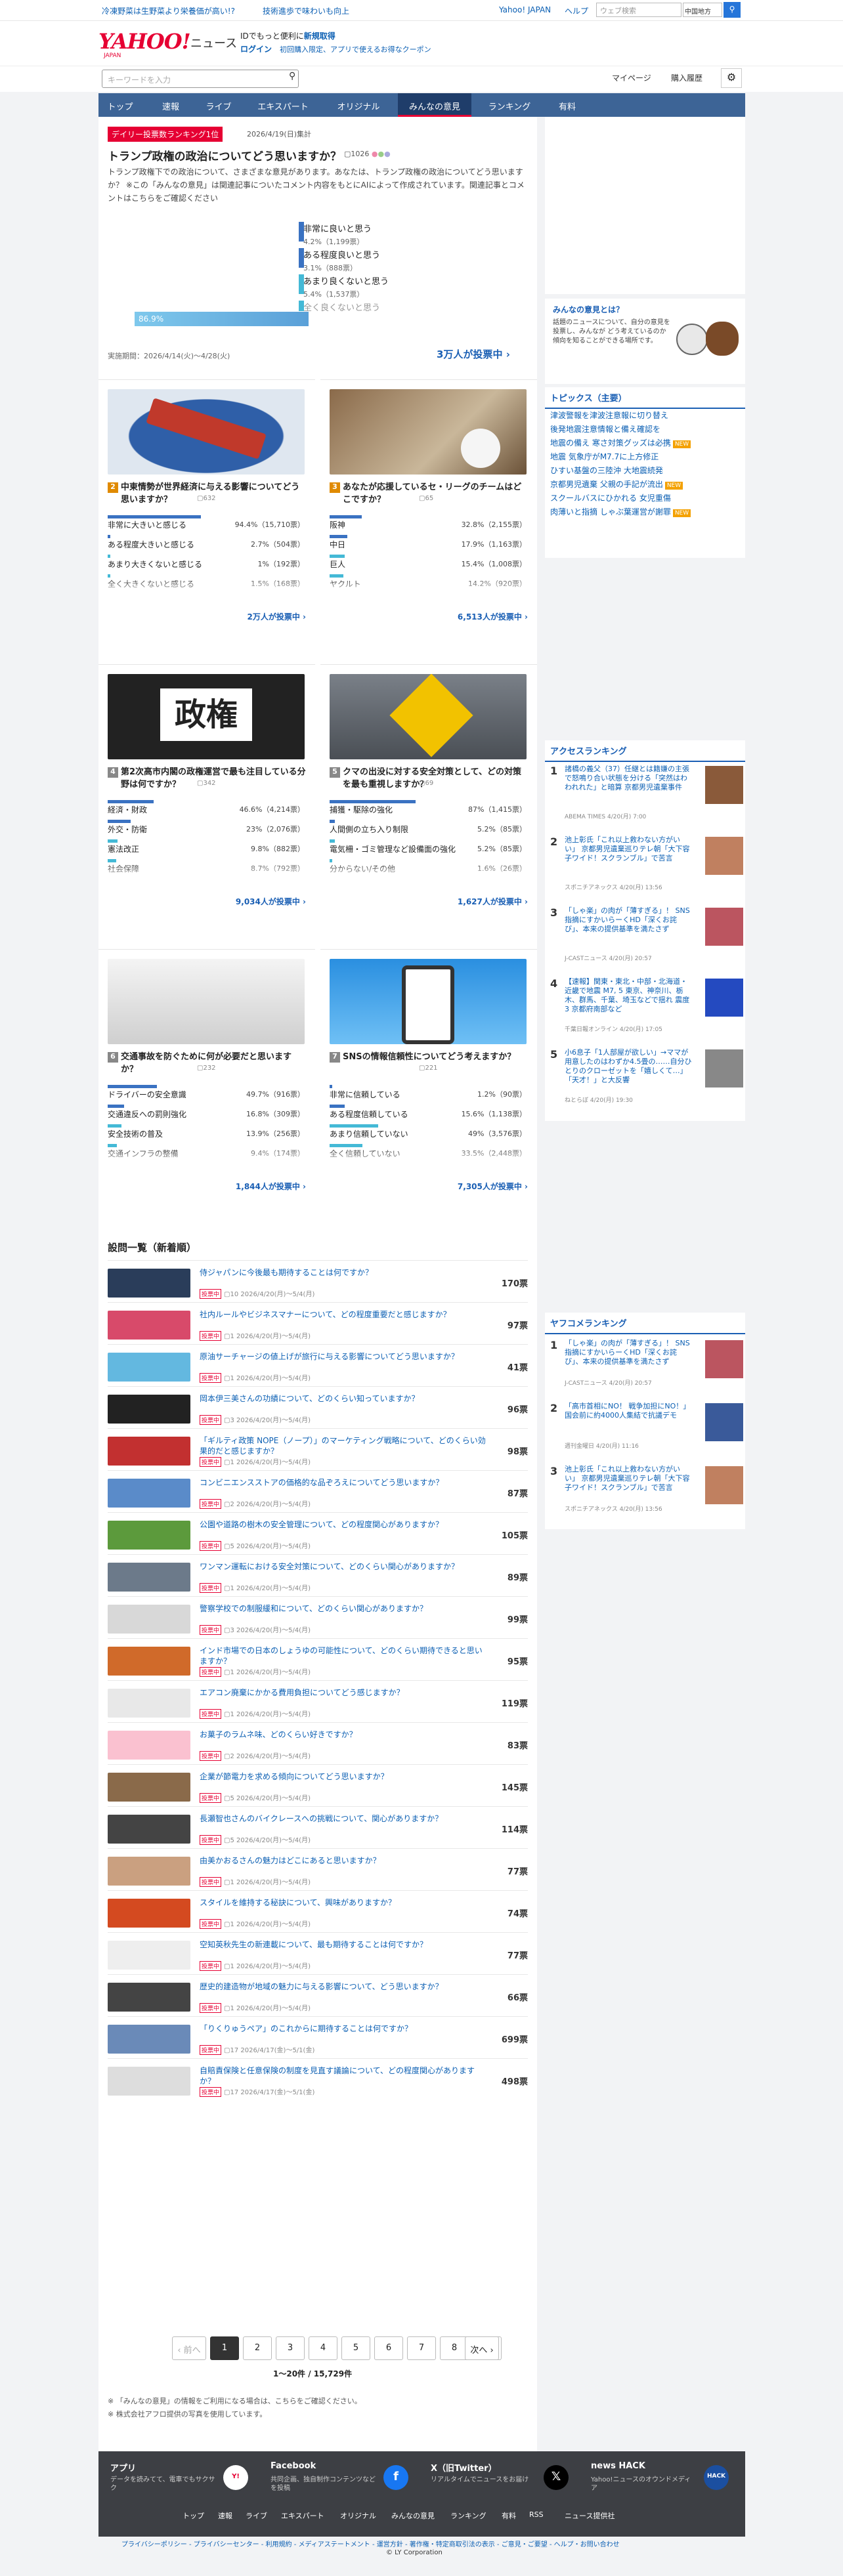 The image size is (843, 2576). Describe the element at coordinates (344, 1776) in the screenshot. I see `list-item-title: 企業が節電力を求める傾向についてどう思いますか？` at that location.